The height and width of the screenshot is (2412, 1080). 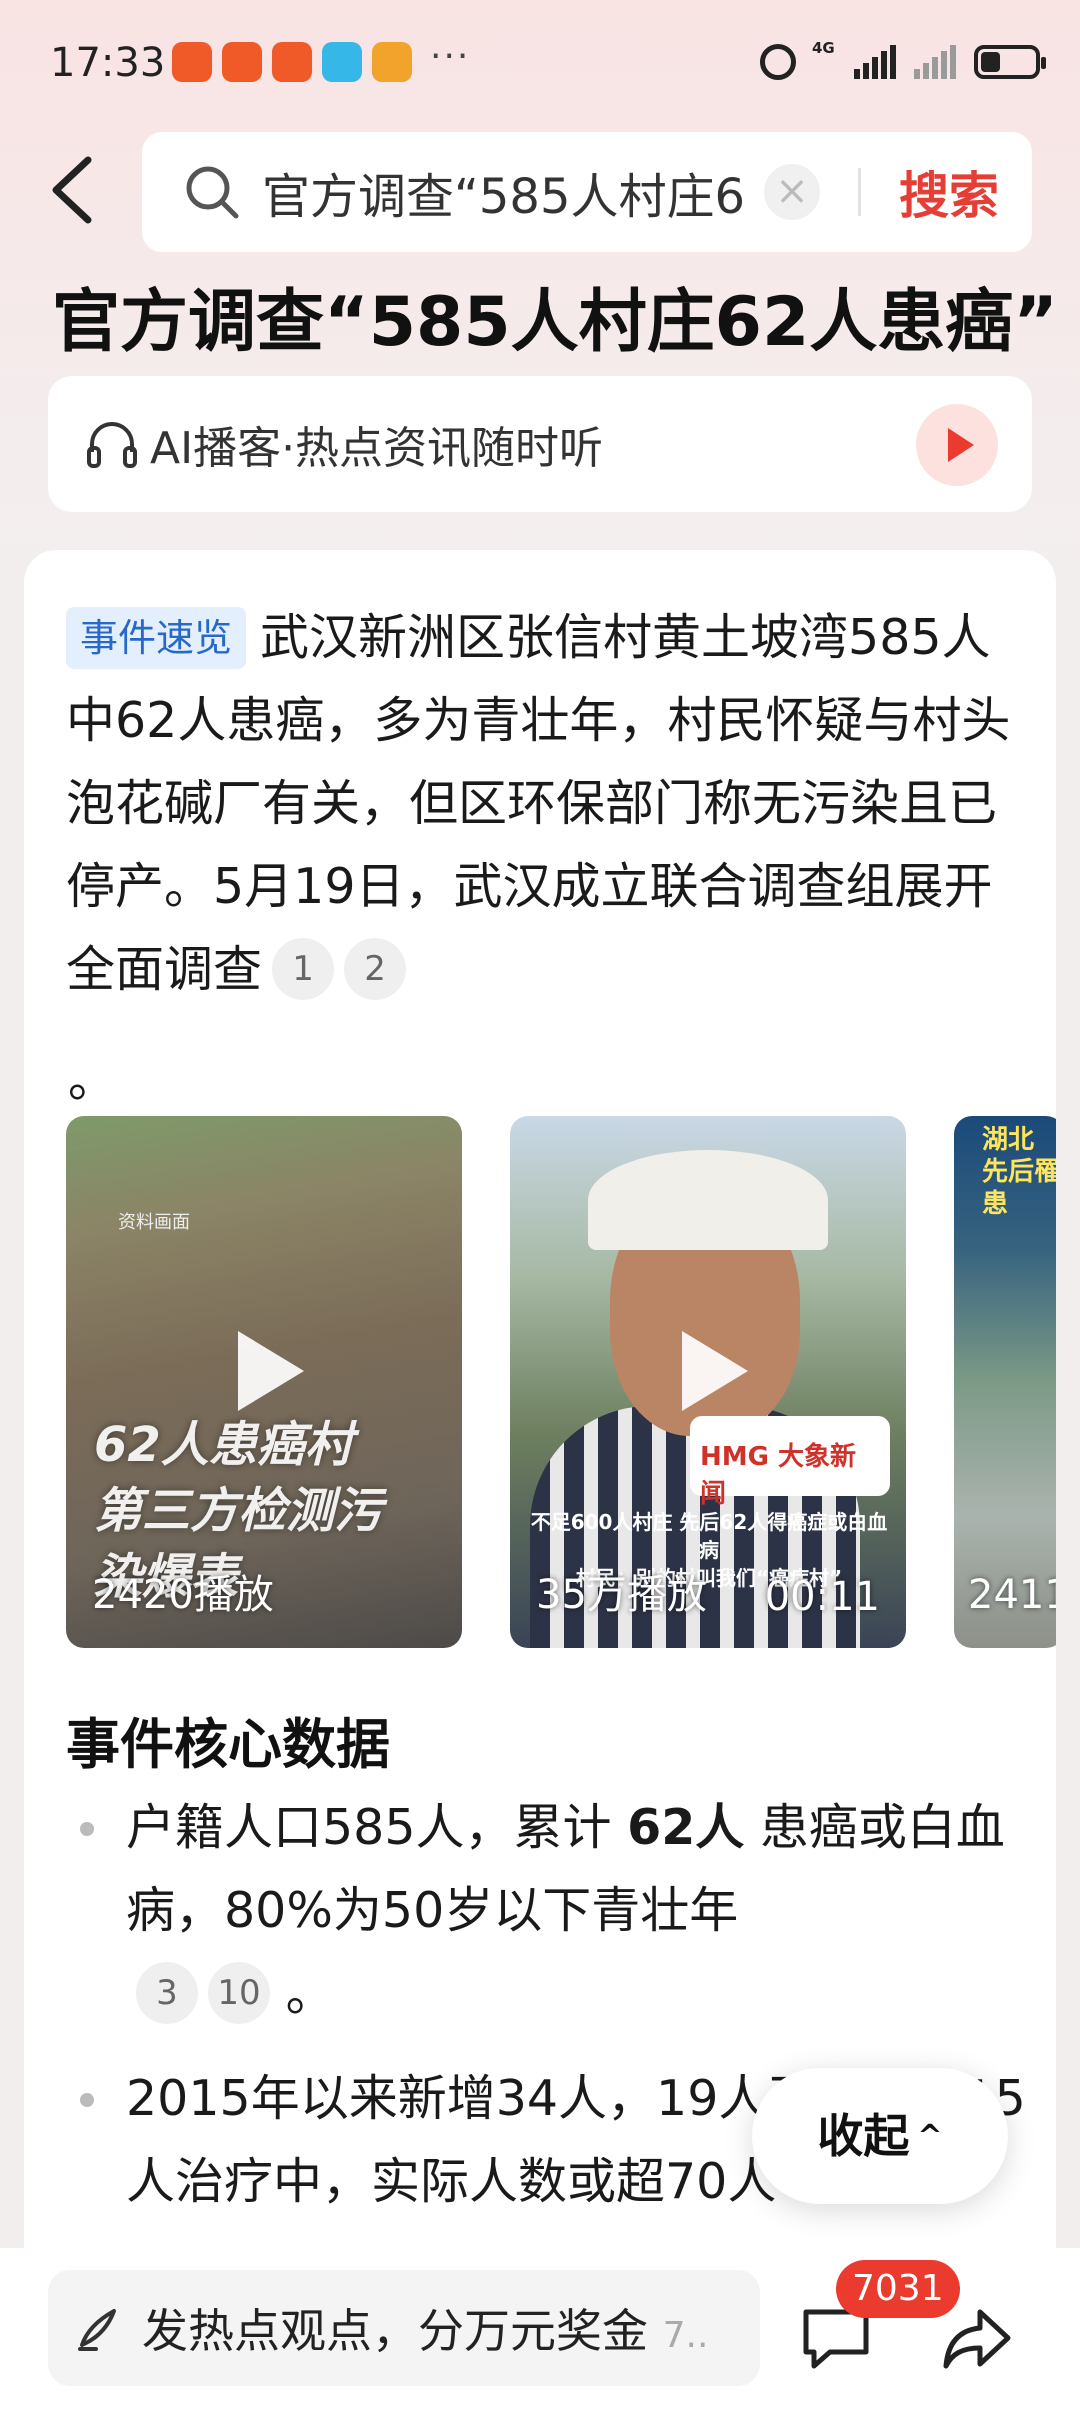 What do you see at coordinates (854, 59) in the screenshot?
I see `signal-strength-icon: 4G` at bounding box center [854, 59].